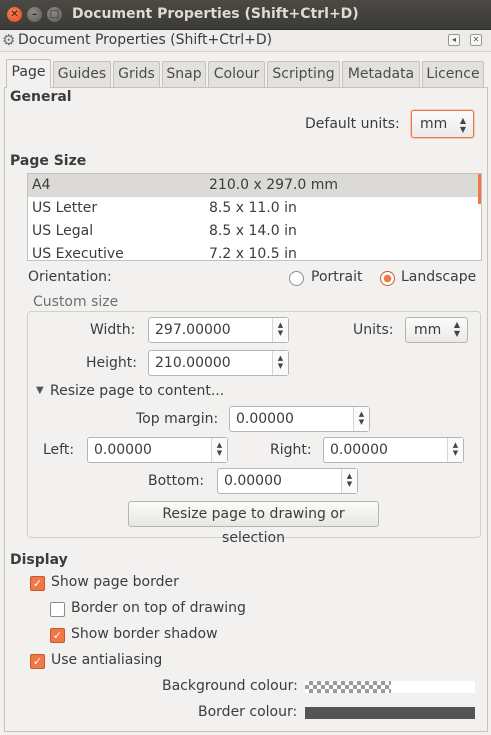 This screenshot has height=735, width=491. I want to click on expander-arrow-icon: ▼, so click(40, 390).